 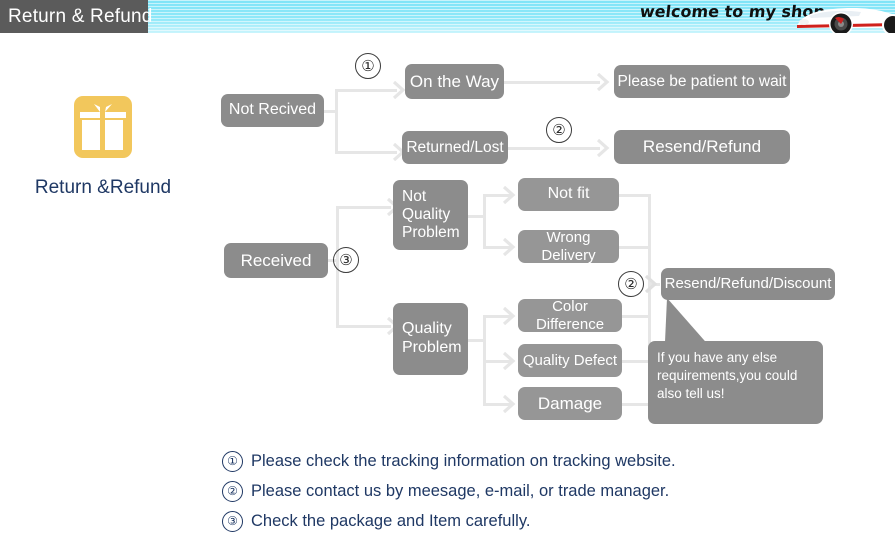 I want to click on arrow-to-resend-refund-discount, so click(x=651, y=284).